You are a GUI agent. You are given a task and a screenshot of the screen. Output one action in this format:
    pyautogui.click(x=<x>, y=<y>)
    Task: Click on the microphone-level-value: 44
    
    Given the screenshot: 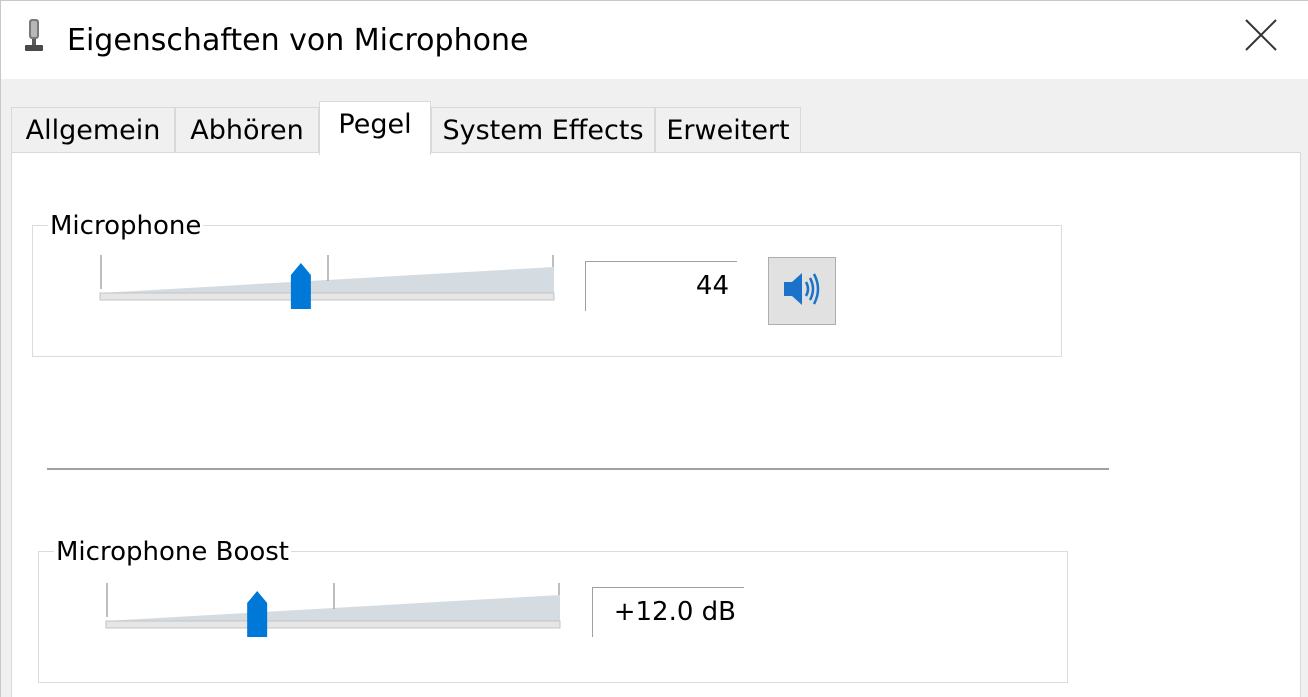 What is the action you would take?
    pyautogui.click(x=661, y=286)
    